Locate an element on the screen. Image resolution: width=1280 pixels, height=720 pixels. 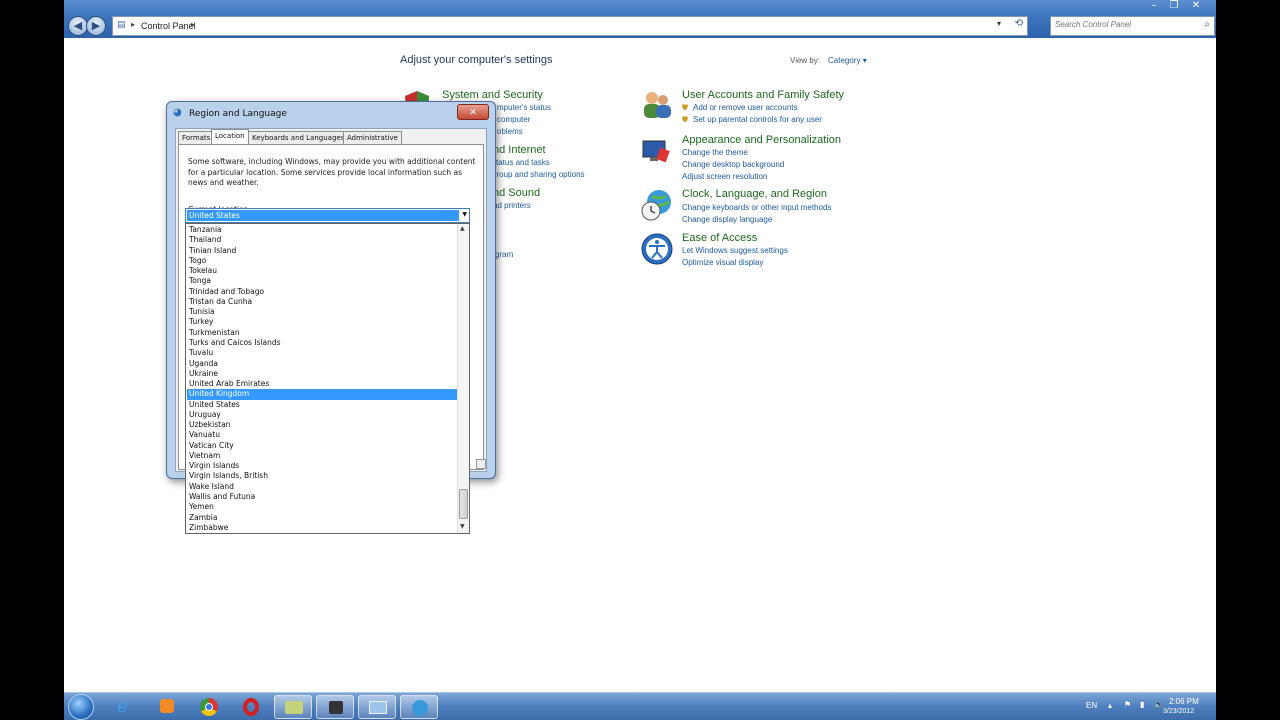
link-suggest-settings: Let Windows suggest settings is located at coordinates (735, 250).